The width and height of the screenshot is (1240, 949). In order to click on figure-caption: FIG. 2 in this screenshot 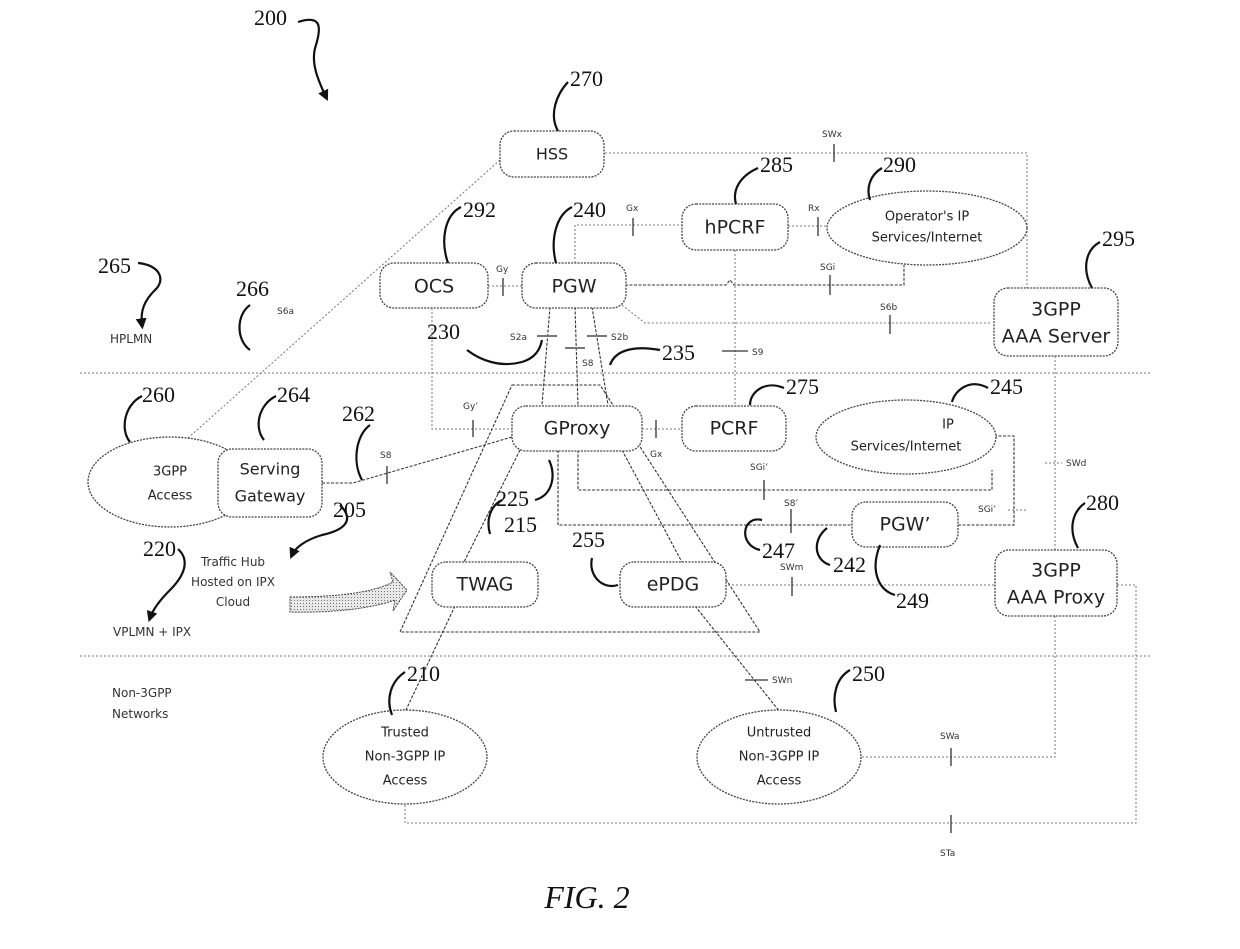, I will do `click(586, 897)`.